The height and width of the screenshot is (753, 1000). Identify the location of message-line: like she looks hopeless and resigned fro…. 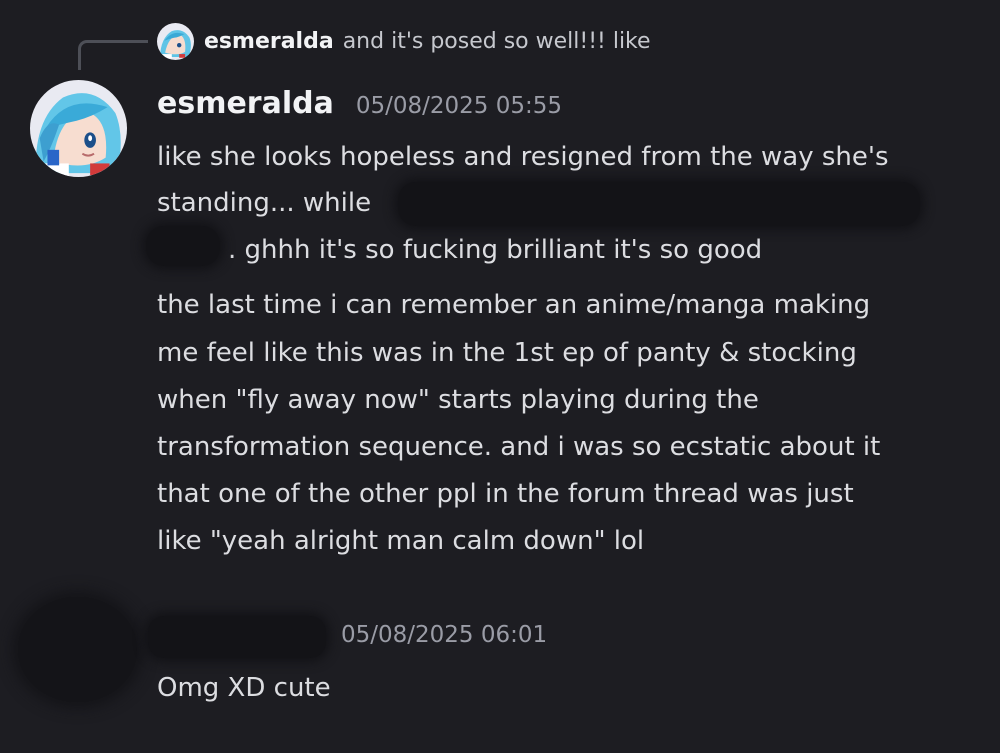
(523, 157).